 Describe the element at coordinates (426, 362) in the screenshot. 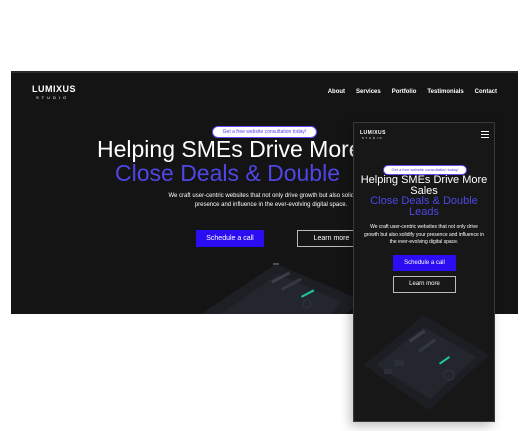

I see `mobile-dashboard-mockup-image` at that location.